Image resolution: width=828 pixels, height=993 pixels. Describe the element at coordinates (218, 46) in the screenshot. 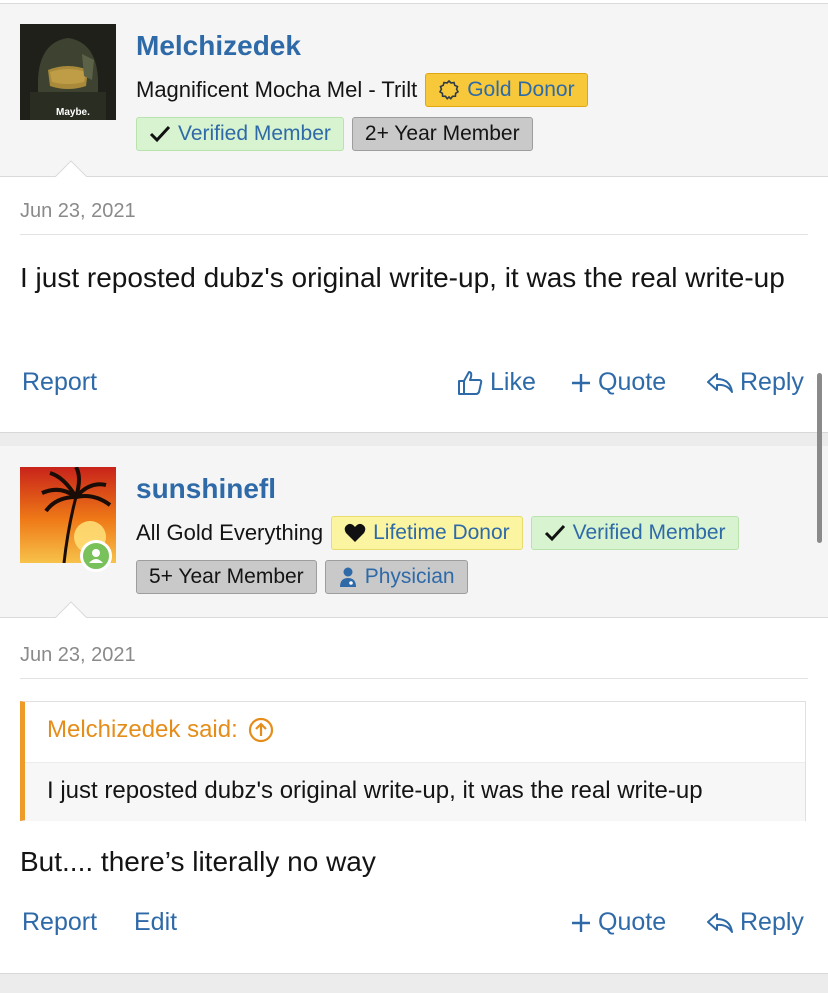

I see `username: Melchizedek` at that location.